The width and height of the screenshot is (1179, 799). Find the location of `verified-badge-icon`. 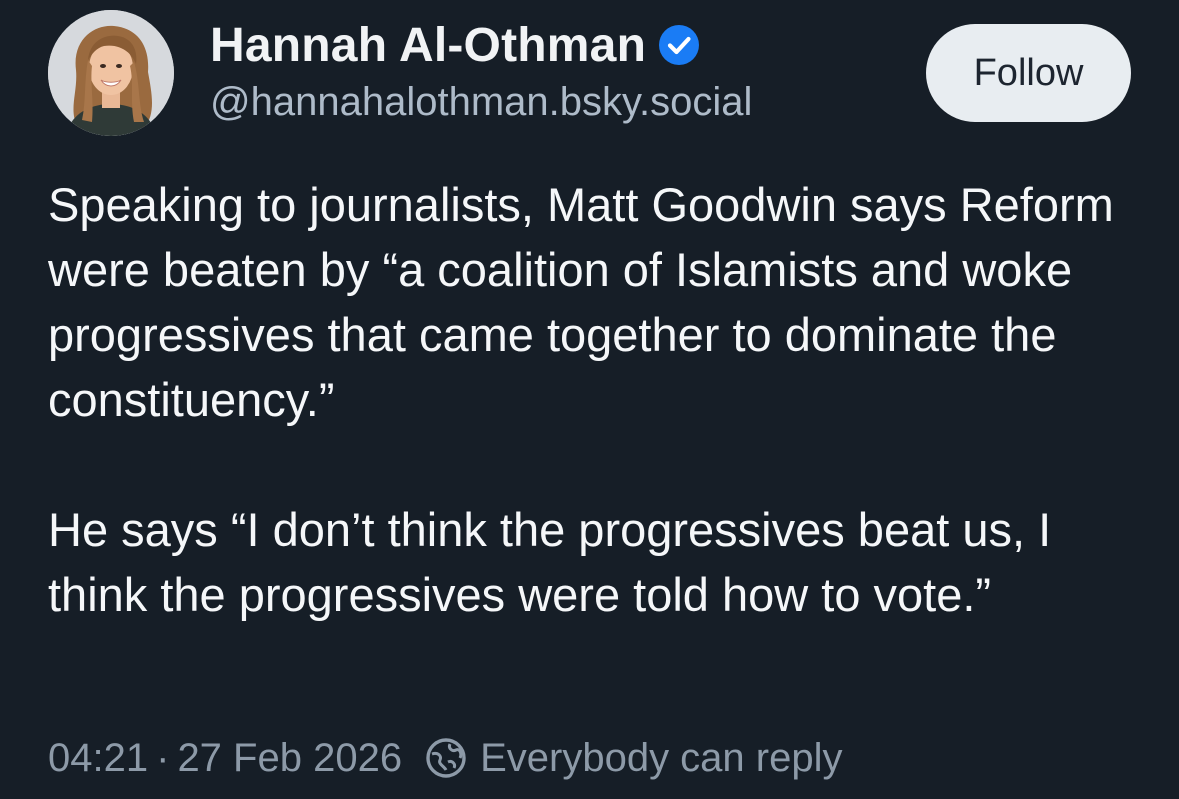

verified-badge-icon is located at coordinates (679, 45).